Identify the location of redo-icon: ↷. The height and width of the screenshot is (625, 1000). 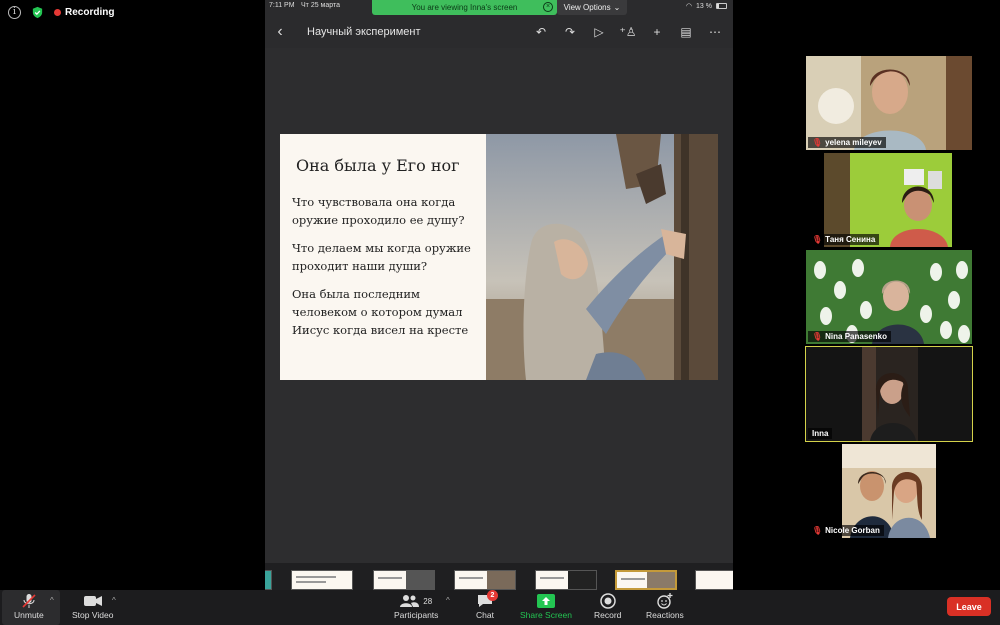
(570, 32).